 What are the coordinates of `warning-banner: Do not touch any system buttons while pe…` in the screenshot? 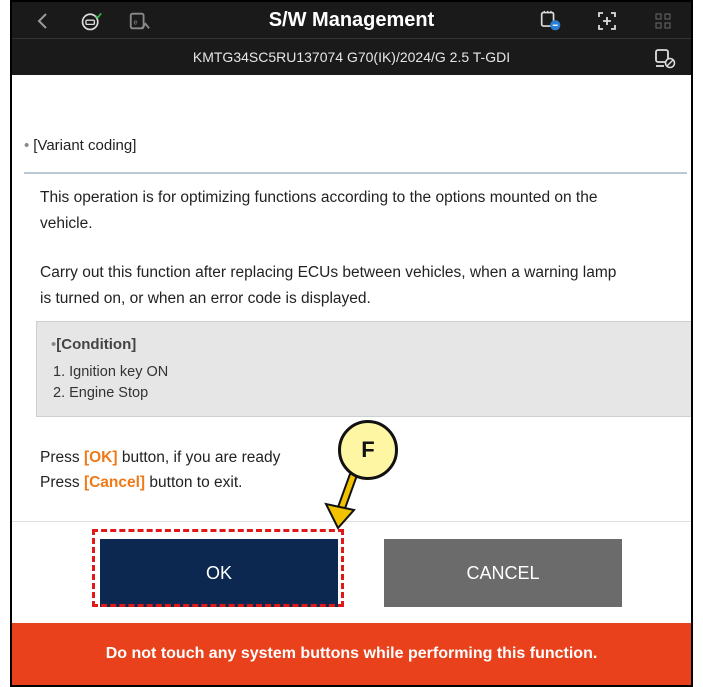 It's located at (351, 654).